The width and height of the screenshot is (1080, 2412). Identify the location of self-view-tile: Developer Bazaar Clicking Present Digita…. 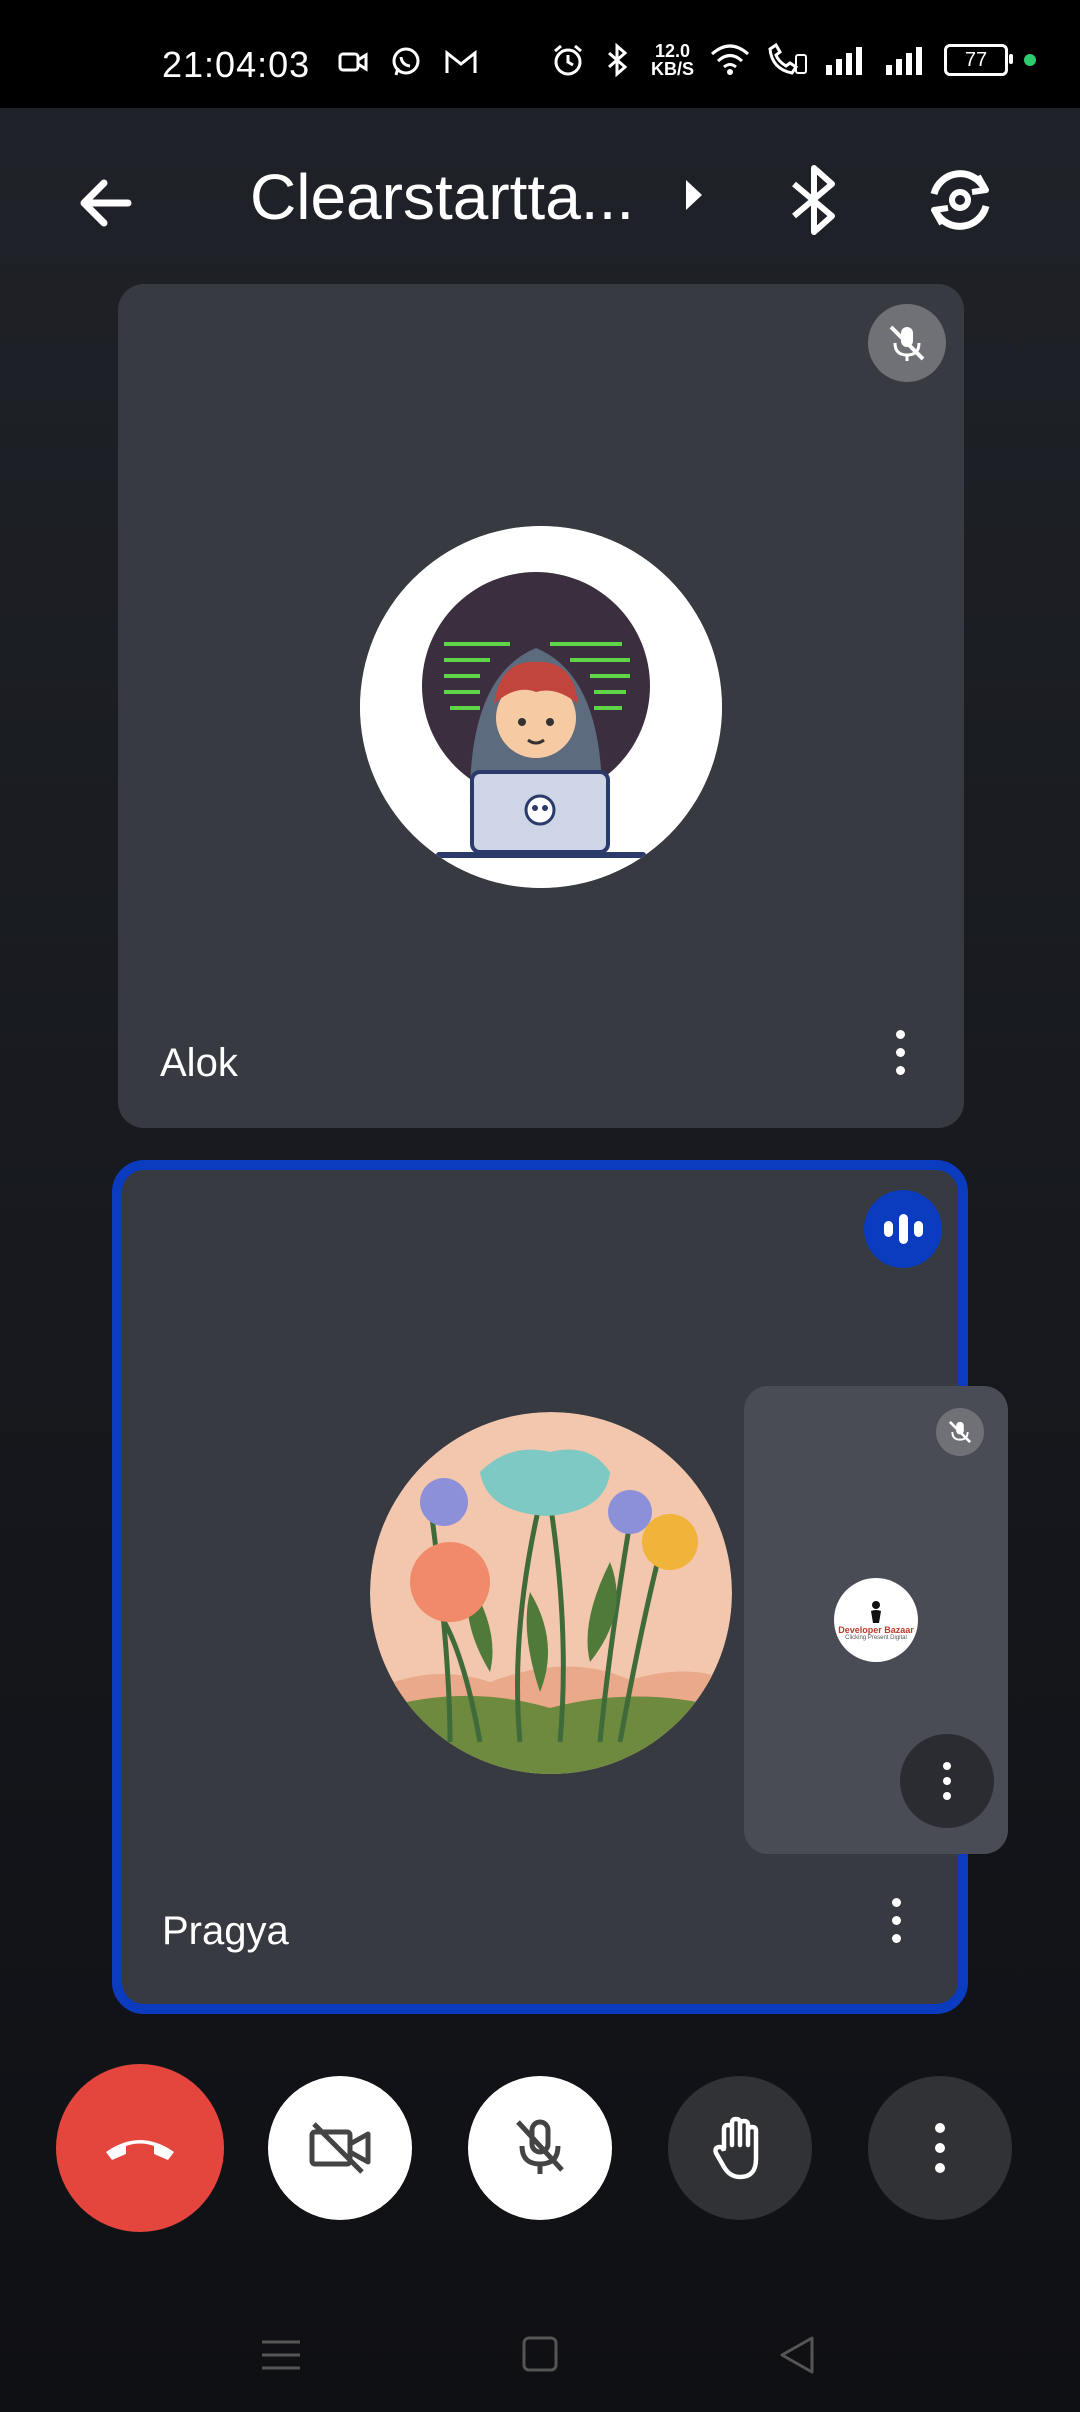
(876, 1620).